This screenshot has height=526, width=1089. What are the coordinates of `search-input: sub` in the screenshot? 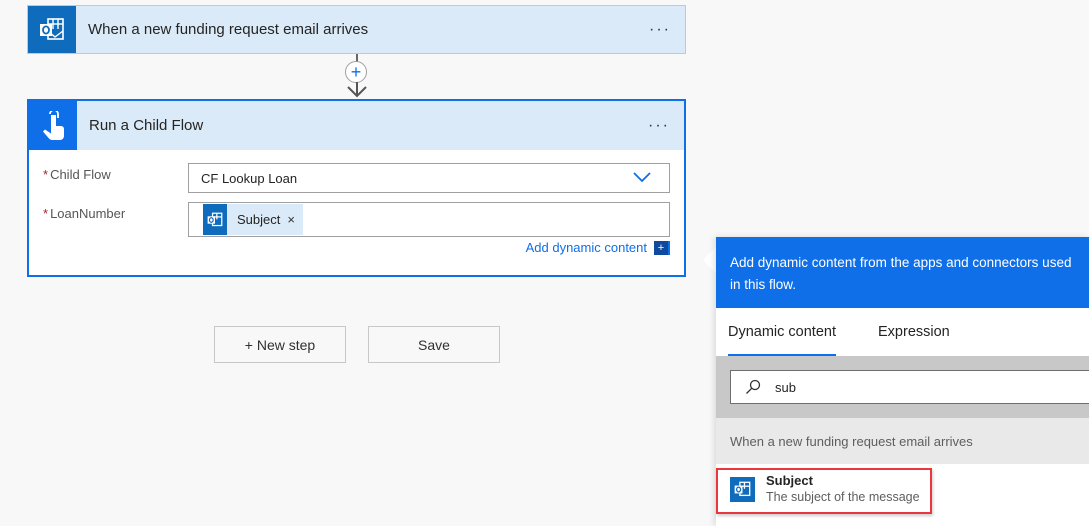 It's located at (909, 387).